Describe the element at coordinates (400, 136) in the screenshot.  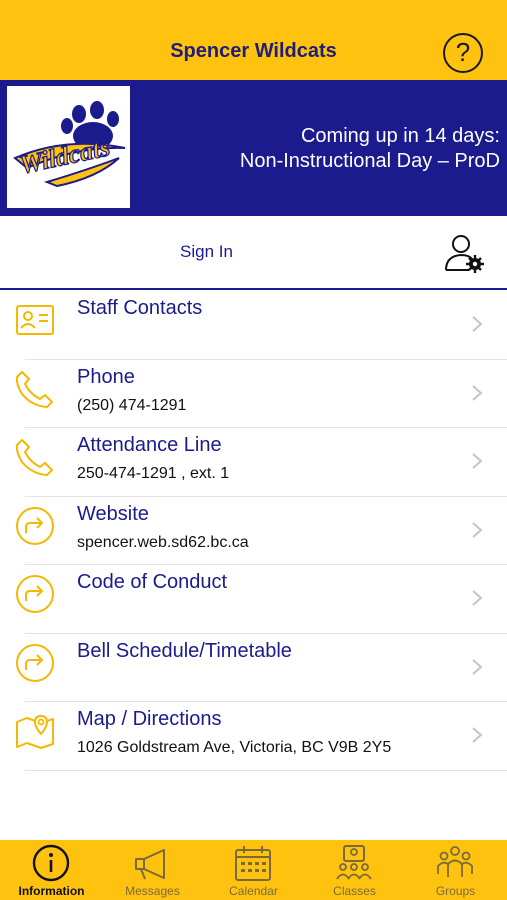
I see `upcoming-event-countdown: Coming up in 14 days:` at that location.